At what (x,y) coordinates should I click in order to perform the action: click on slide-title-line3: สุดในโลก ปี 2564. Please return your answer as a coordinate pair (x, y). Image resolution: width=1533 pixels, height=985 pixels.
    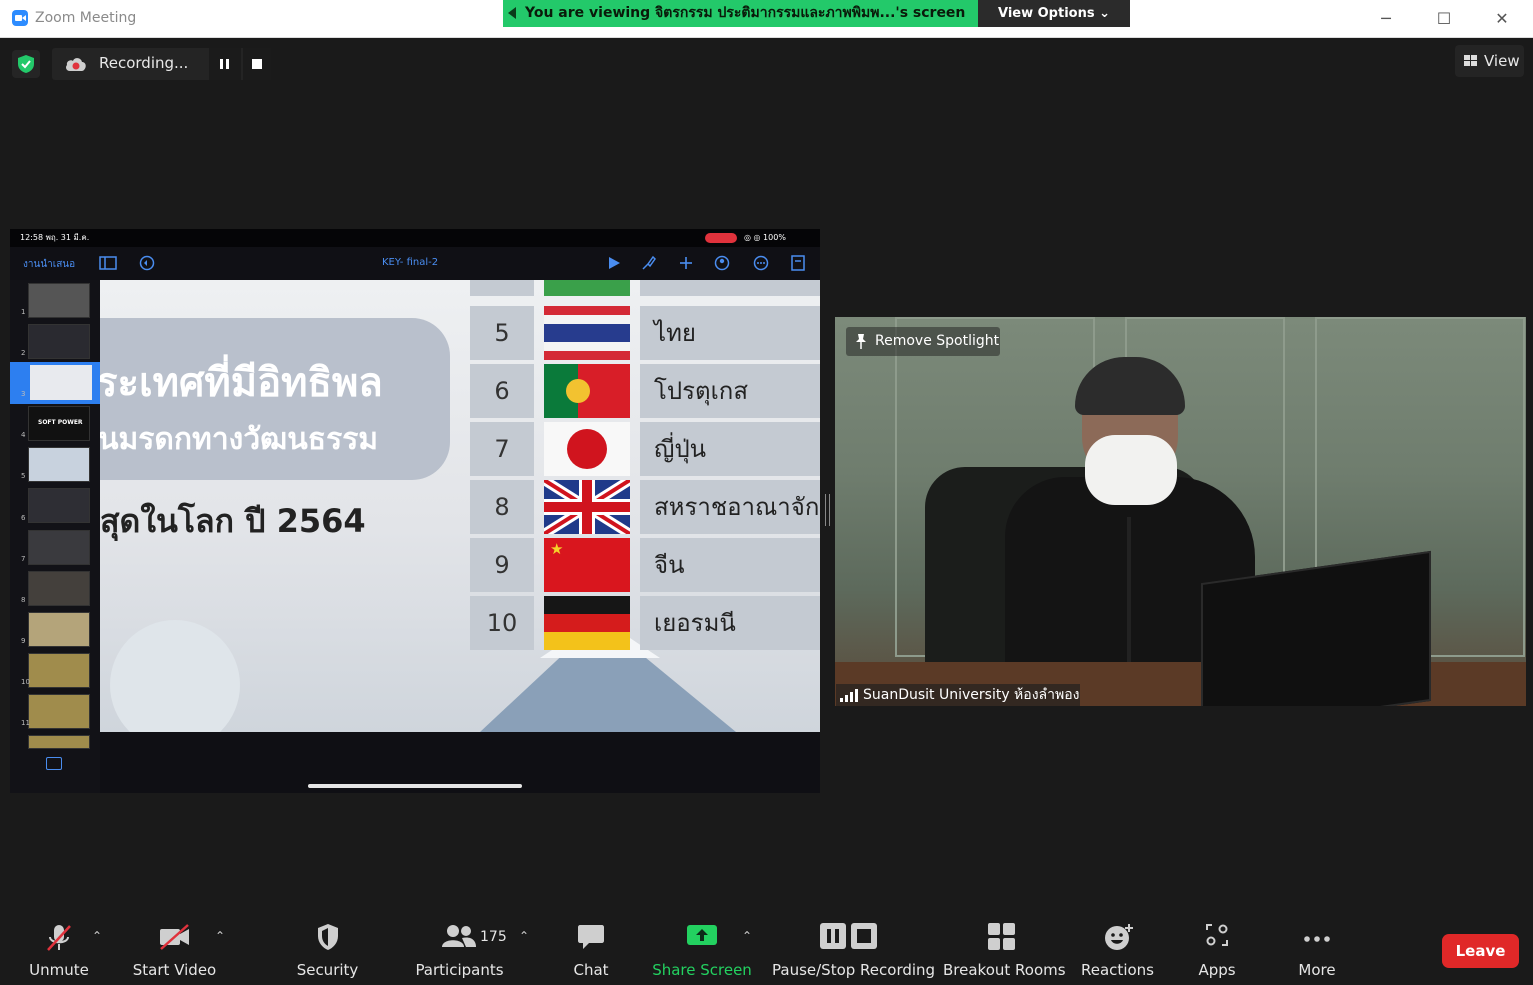
    Looking at the image, I should click on (233, 521).